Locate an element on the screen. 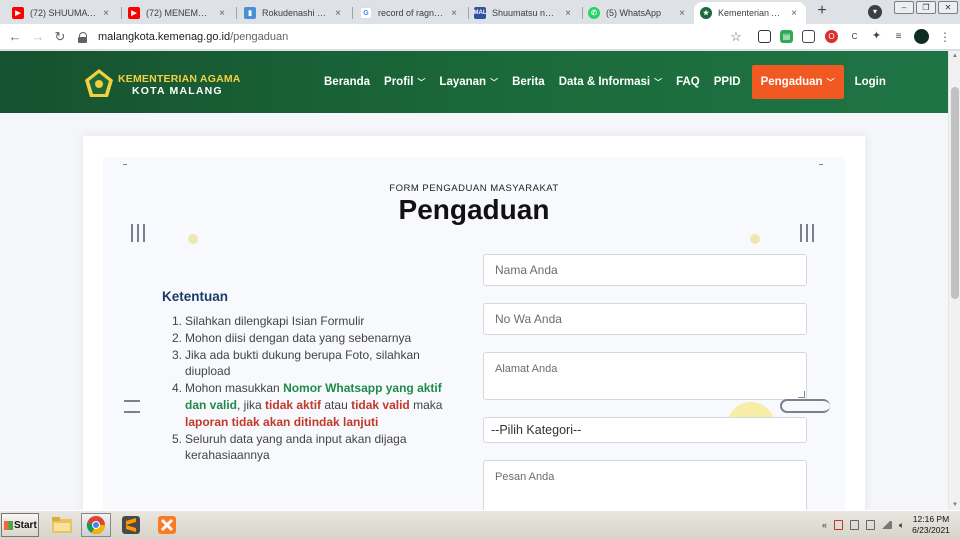 This screenshot has height=539, width=960. usb-icon is located at coordinates (855, 525).